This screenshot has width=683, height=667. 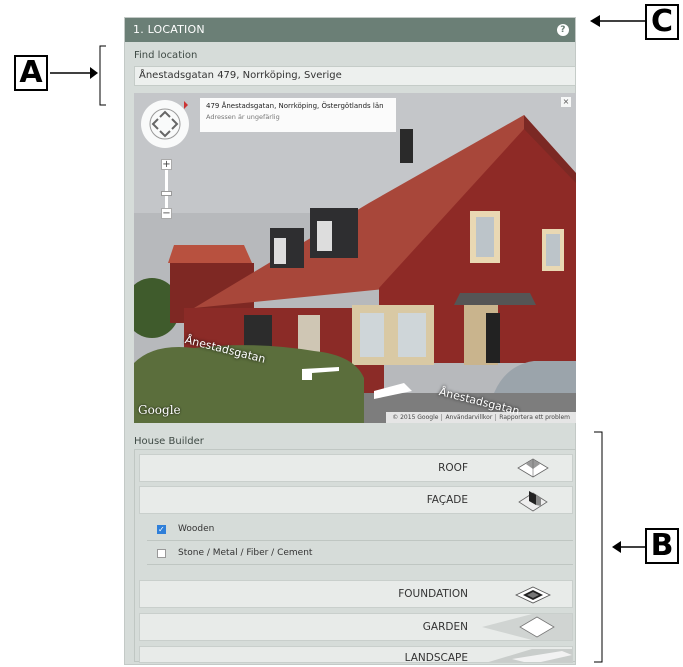 I want to click on facade-row: FAÇADE, so click(x=356, y=500).